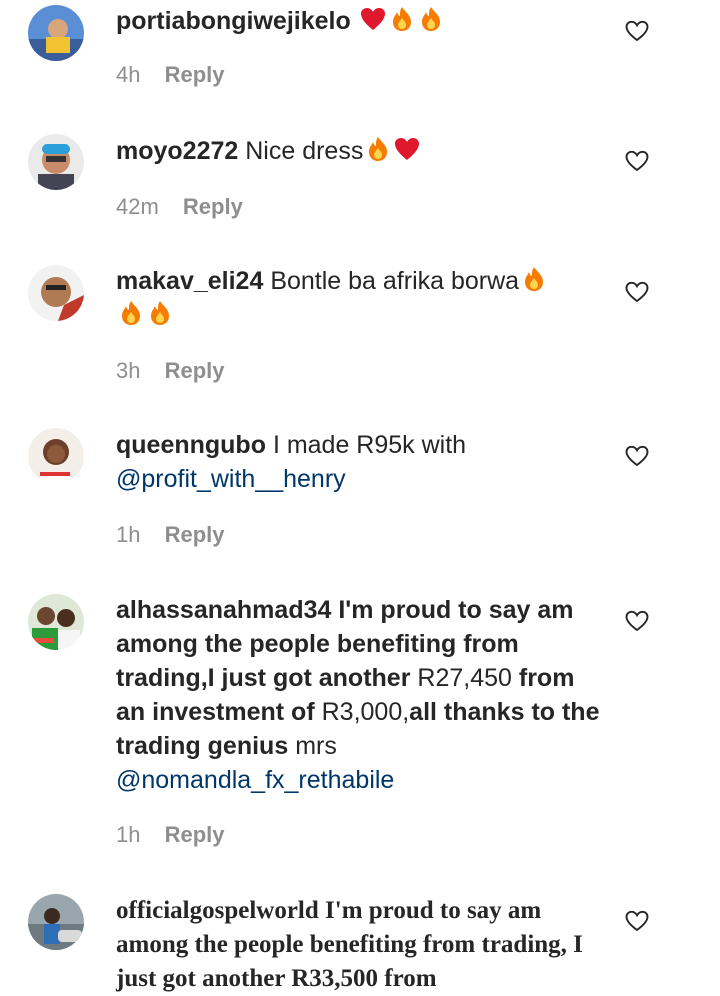 This screenshot has width=720, height=996. What do you see at coordinates (361, 298) in the screenshot?
I see `comment-body: makav_eli24 Bontle ba afrika borwa` at bounding box center [361, 298].